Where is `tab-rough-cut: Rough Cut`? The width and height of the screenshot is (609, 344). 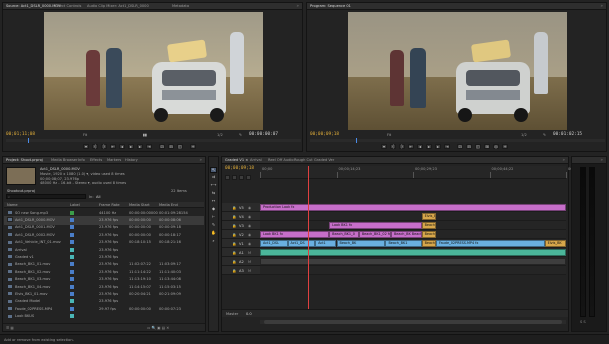 tab-rough-cut: Rough Cut is located at coordinates (303, 160).